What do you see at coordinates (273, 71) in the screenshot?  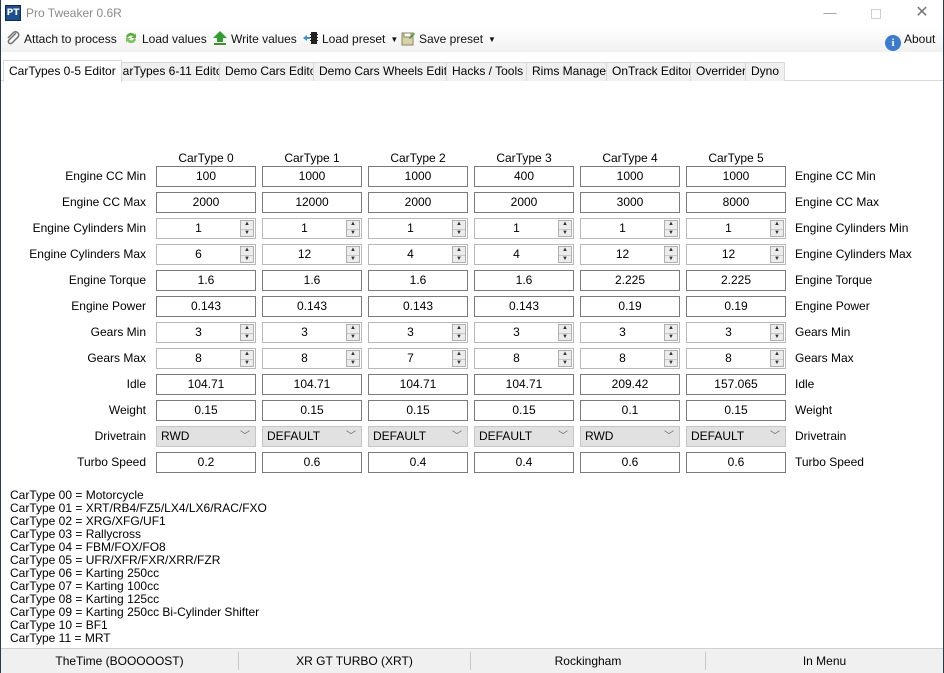 I see `tab-demo-cars-editor: Demo Cars Editor` at bounding box center [273, 71].